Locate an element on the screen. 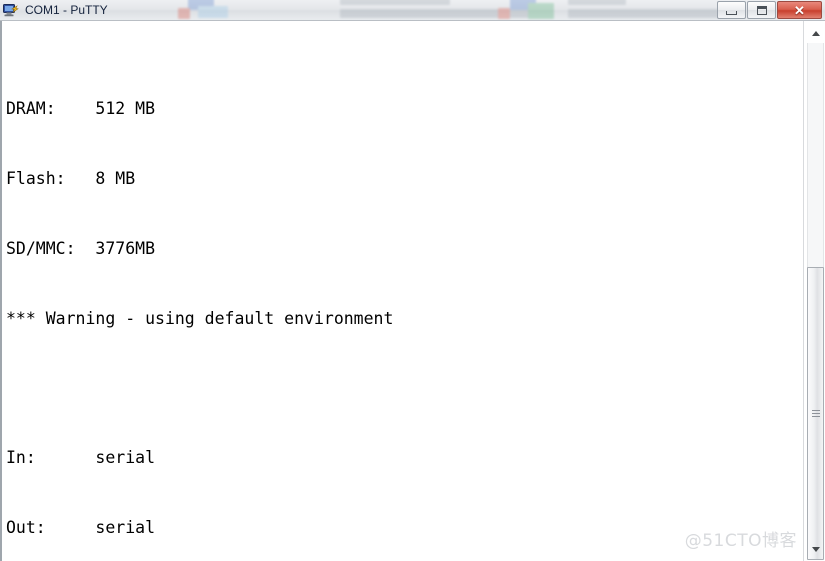  terminal-line: Out: serial is located at coordinates (81, 528).